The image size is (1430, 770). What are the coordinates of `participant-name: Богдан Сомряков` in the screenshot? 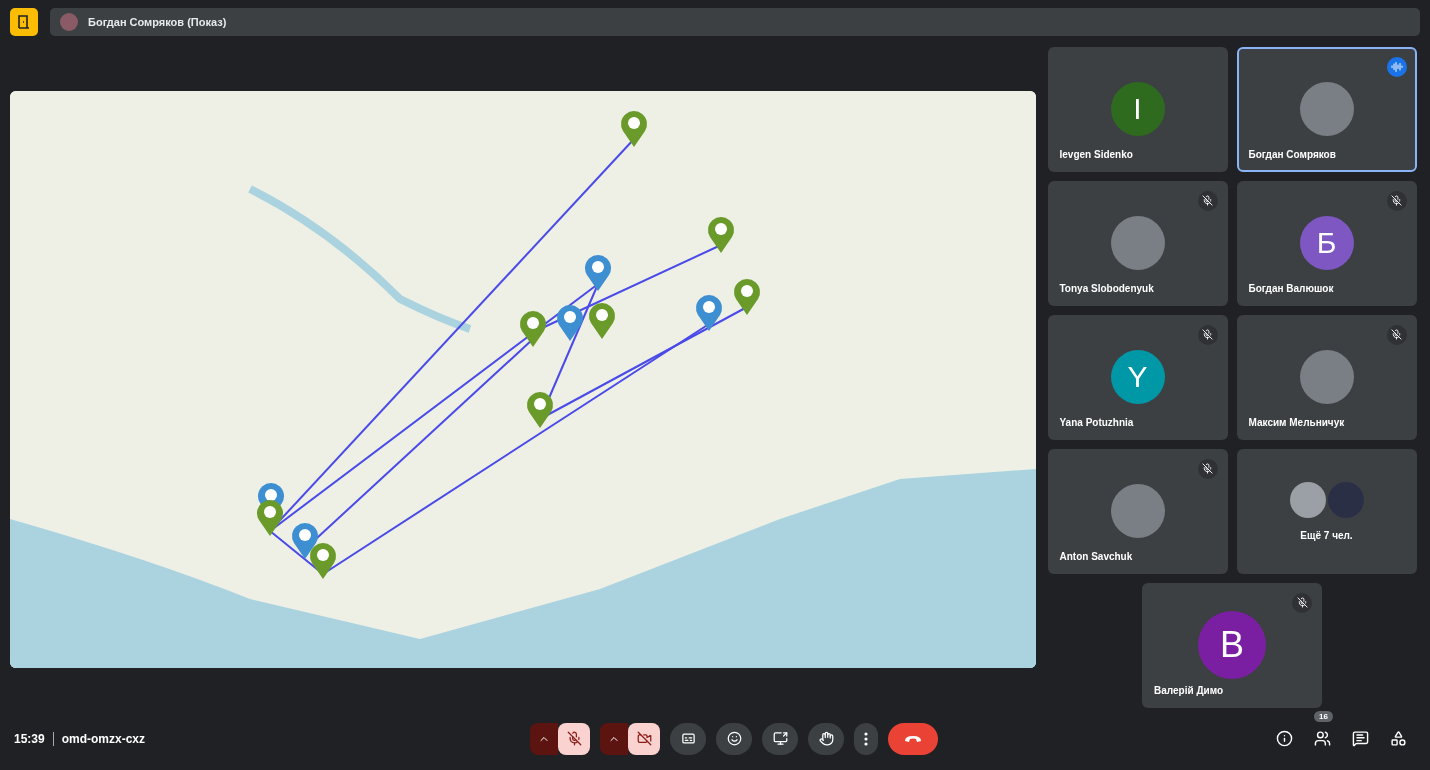 It's located at (1292, 154).